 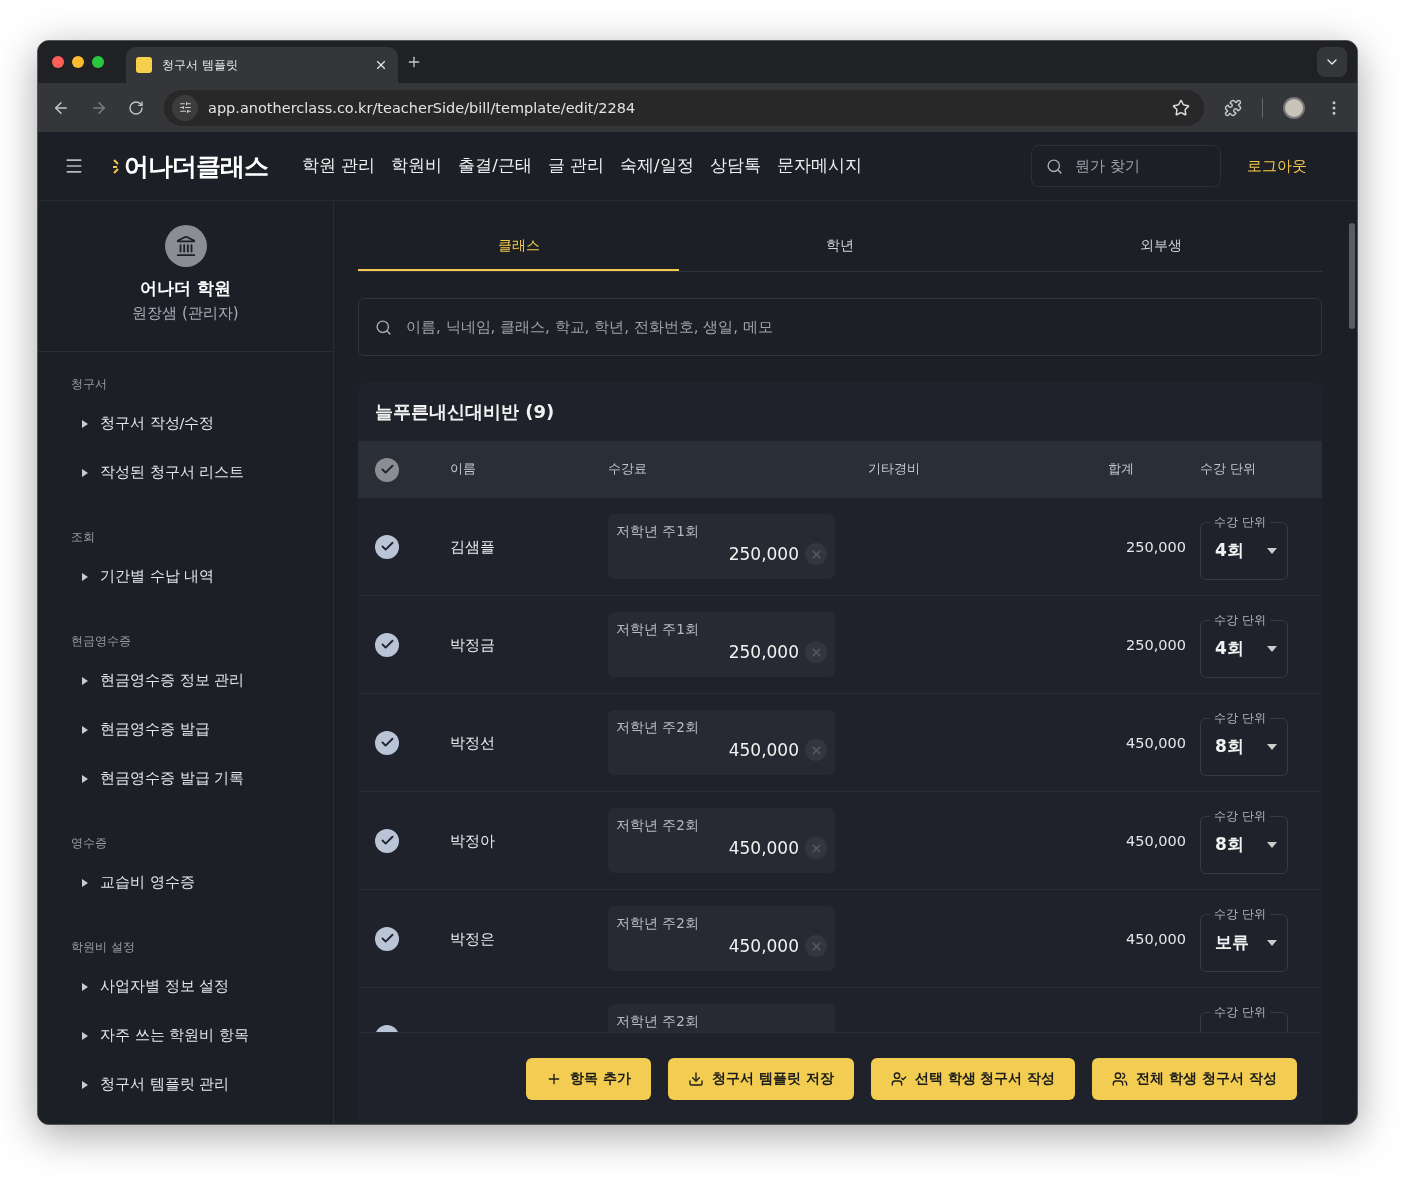 I want to click on sidebar-item: 청구서 템플릿 관리, so click(x=185, y=1084).